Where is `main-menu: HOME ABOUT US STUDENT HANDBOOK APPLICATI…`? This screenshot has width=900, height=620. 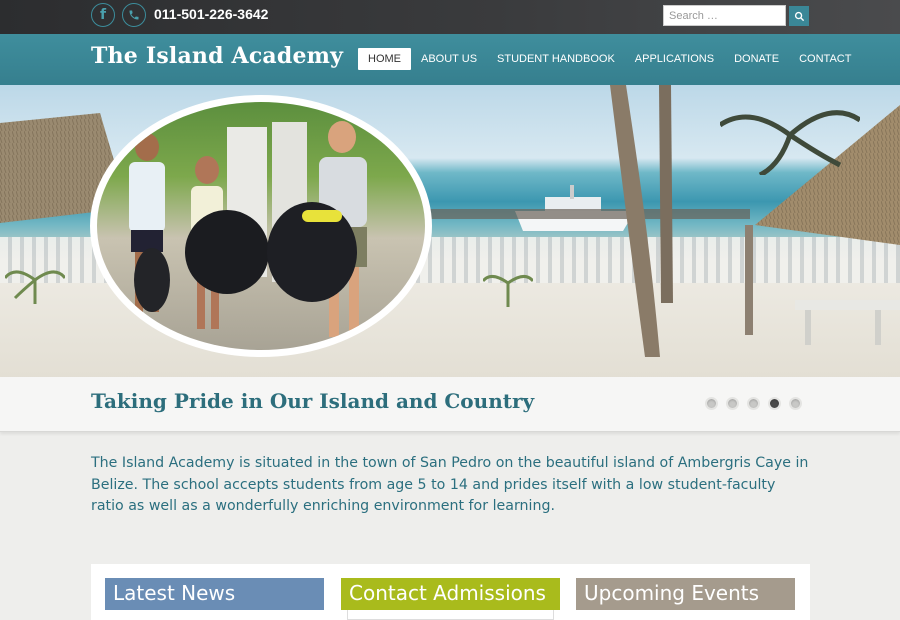
main-menu: HOME ABOUT US STUDENT HANDBOOK APPLICATI… is located at coordinates (609, 59).